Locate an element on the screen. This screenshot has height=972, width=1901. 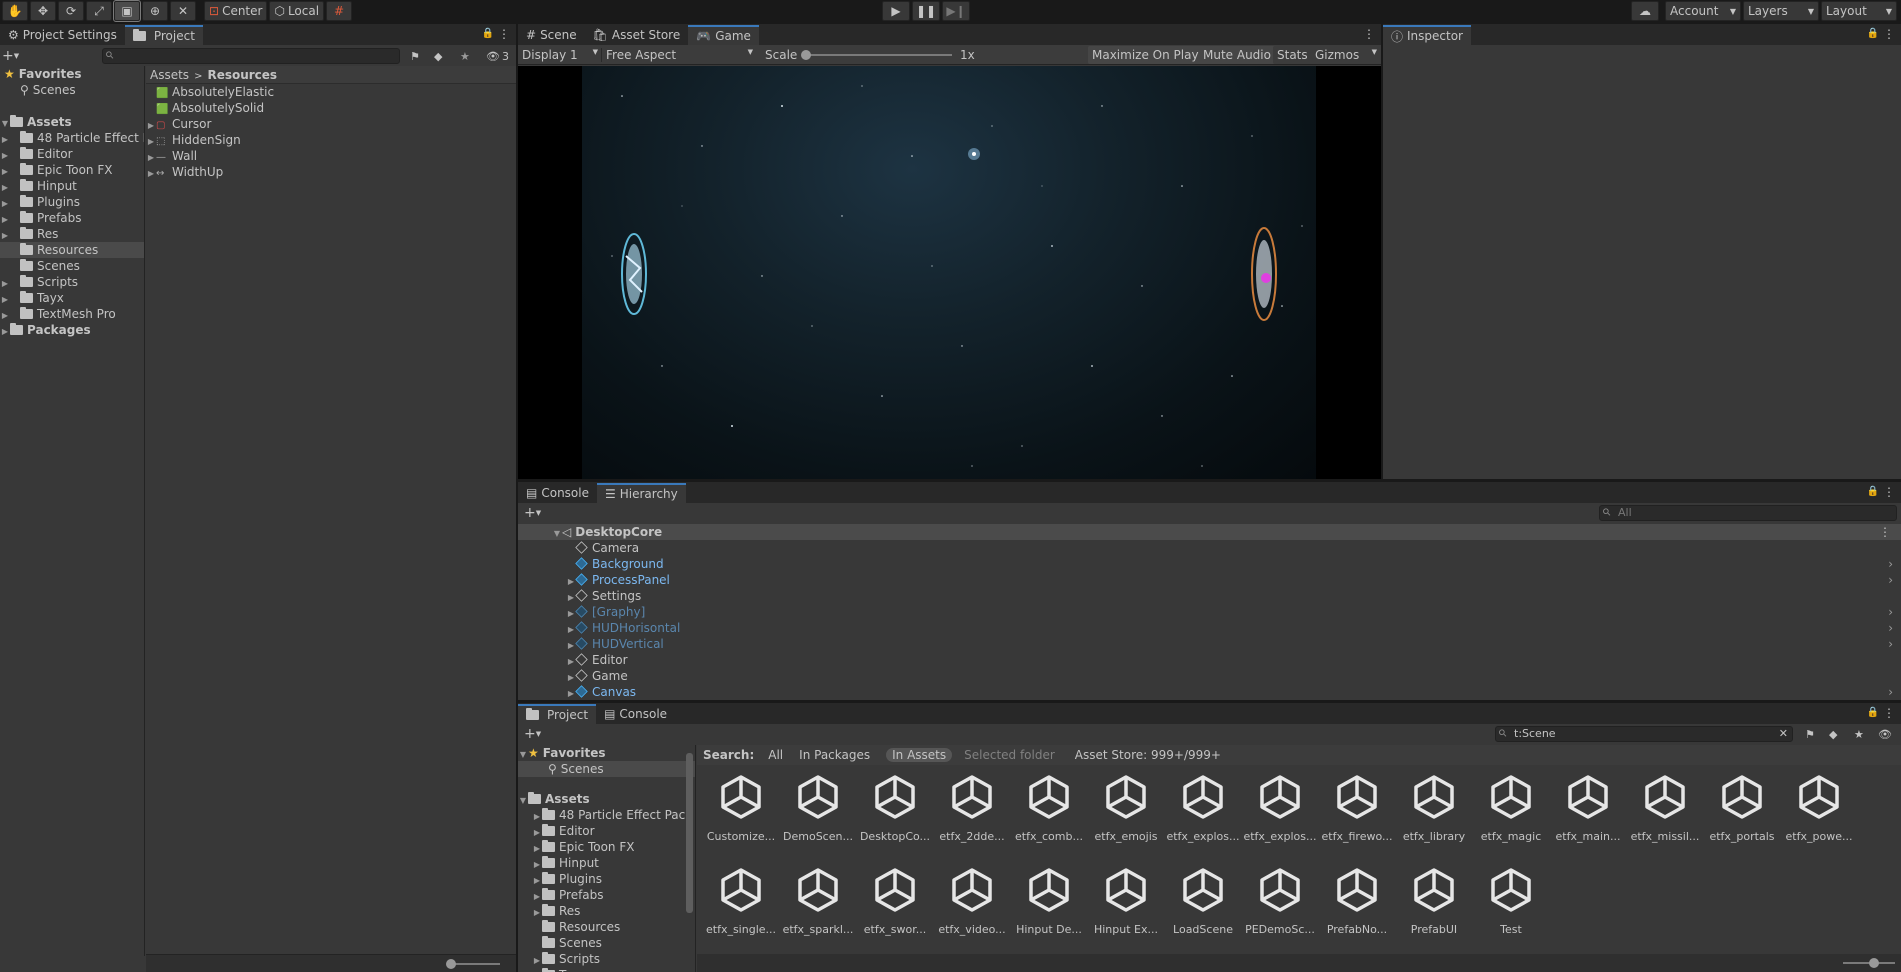
tab-console-bottom: ▤ Console is located at coordinates (635, 714).